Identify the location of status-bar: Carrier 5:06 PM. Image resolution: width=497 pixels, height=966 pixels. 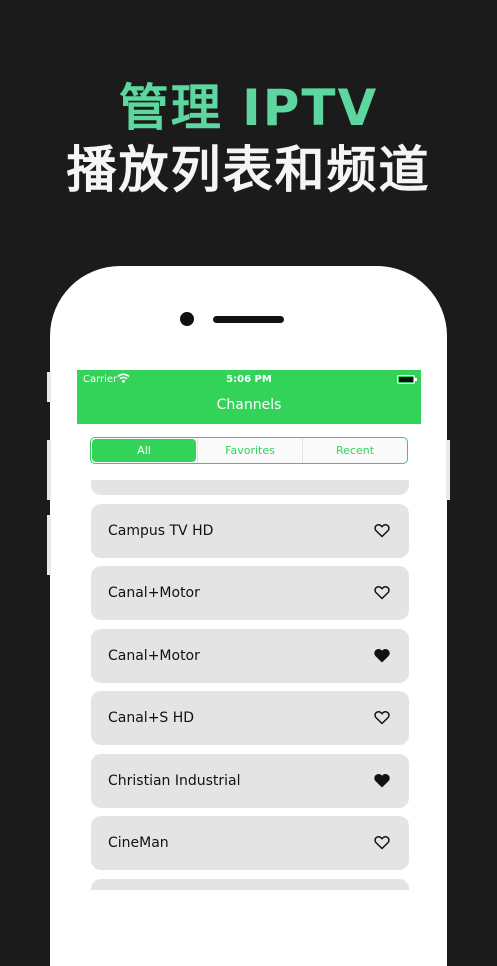
(249, 380).